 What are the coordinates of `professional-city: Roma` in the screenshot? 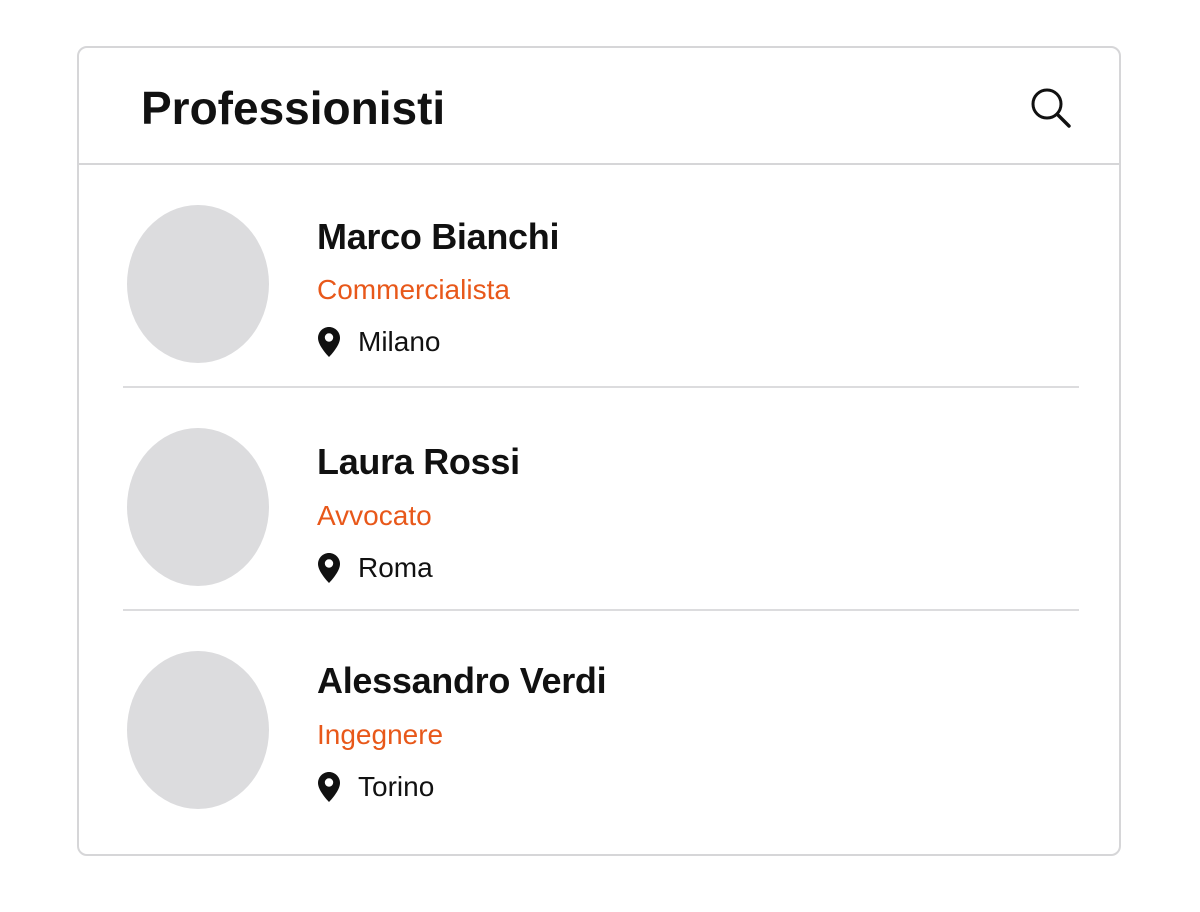 It's located at (395, 567).